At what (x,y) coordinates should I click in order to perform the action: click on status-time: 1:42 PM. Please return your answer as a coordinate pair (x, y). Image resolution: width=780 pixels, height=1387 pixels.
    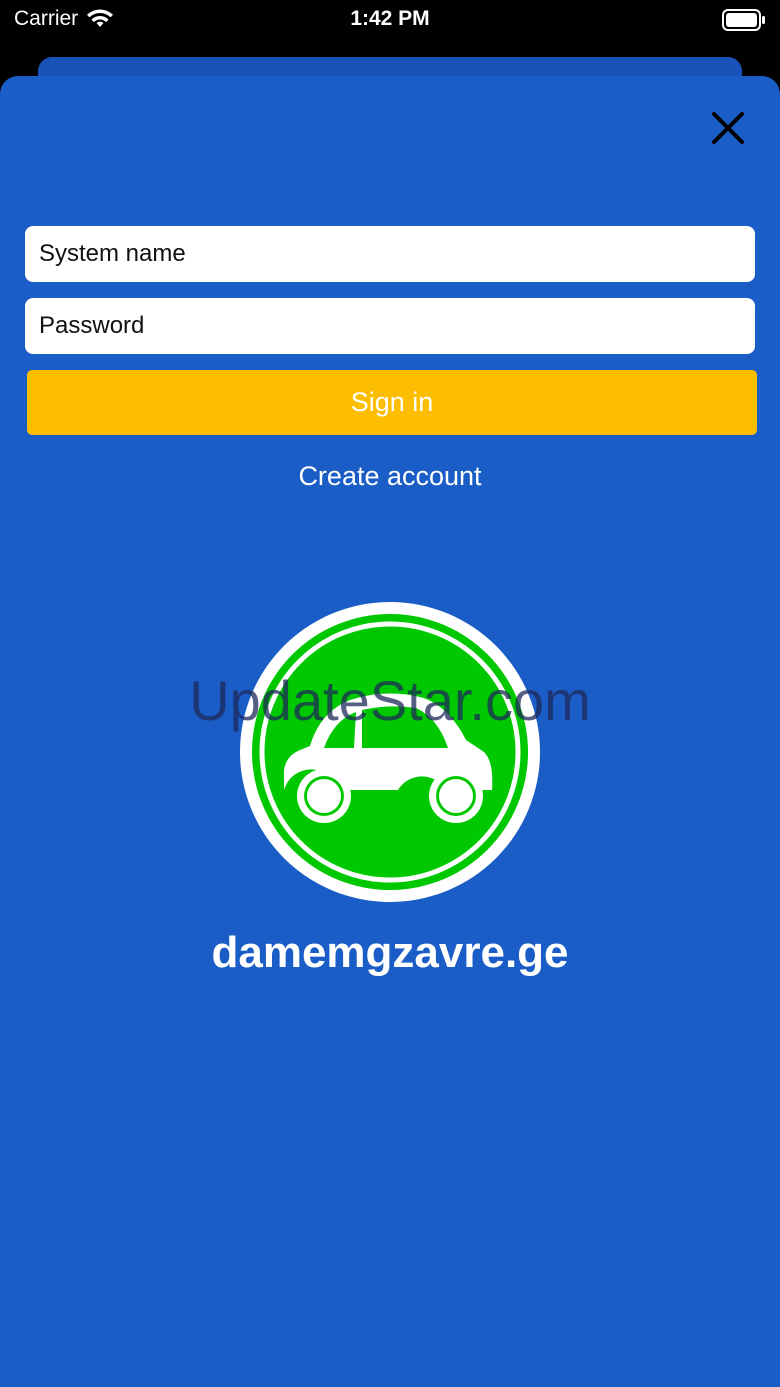
    Looking at the image, I should click on (390, 18).